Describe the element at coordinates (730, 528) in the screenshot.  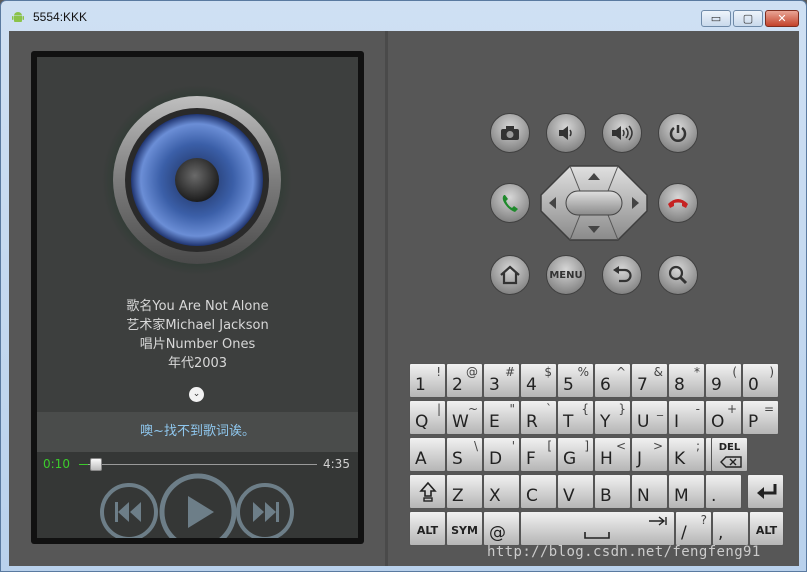
I see `key-comma: ,` at that location.